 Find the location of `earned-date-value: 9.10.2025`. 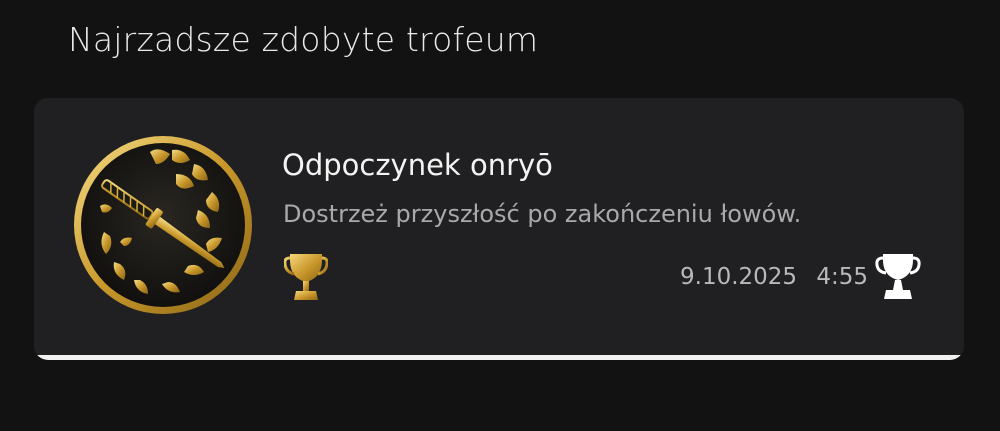

earned-date-value: 9.10.2025 is located at coordinates (739, 277).